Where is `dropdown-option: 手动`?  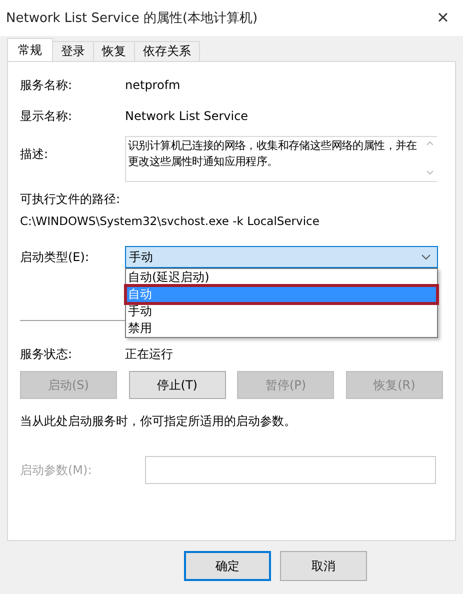 dropdown-option: 手动 is located at coordinates (281, 311).